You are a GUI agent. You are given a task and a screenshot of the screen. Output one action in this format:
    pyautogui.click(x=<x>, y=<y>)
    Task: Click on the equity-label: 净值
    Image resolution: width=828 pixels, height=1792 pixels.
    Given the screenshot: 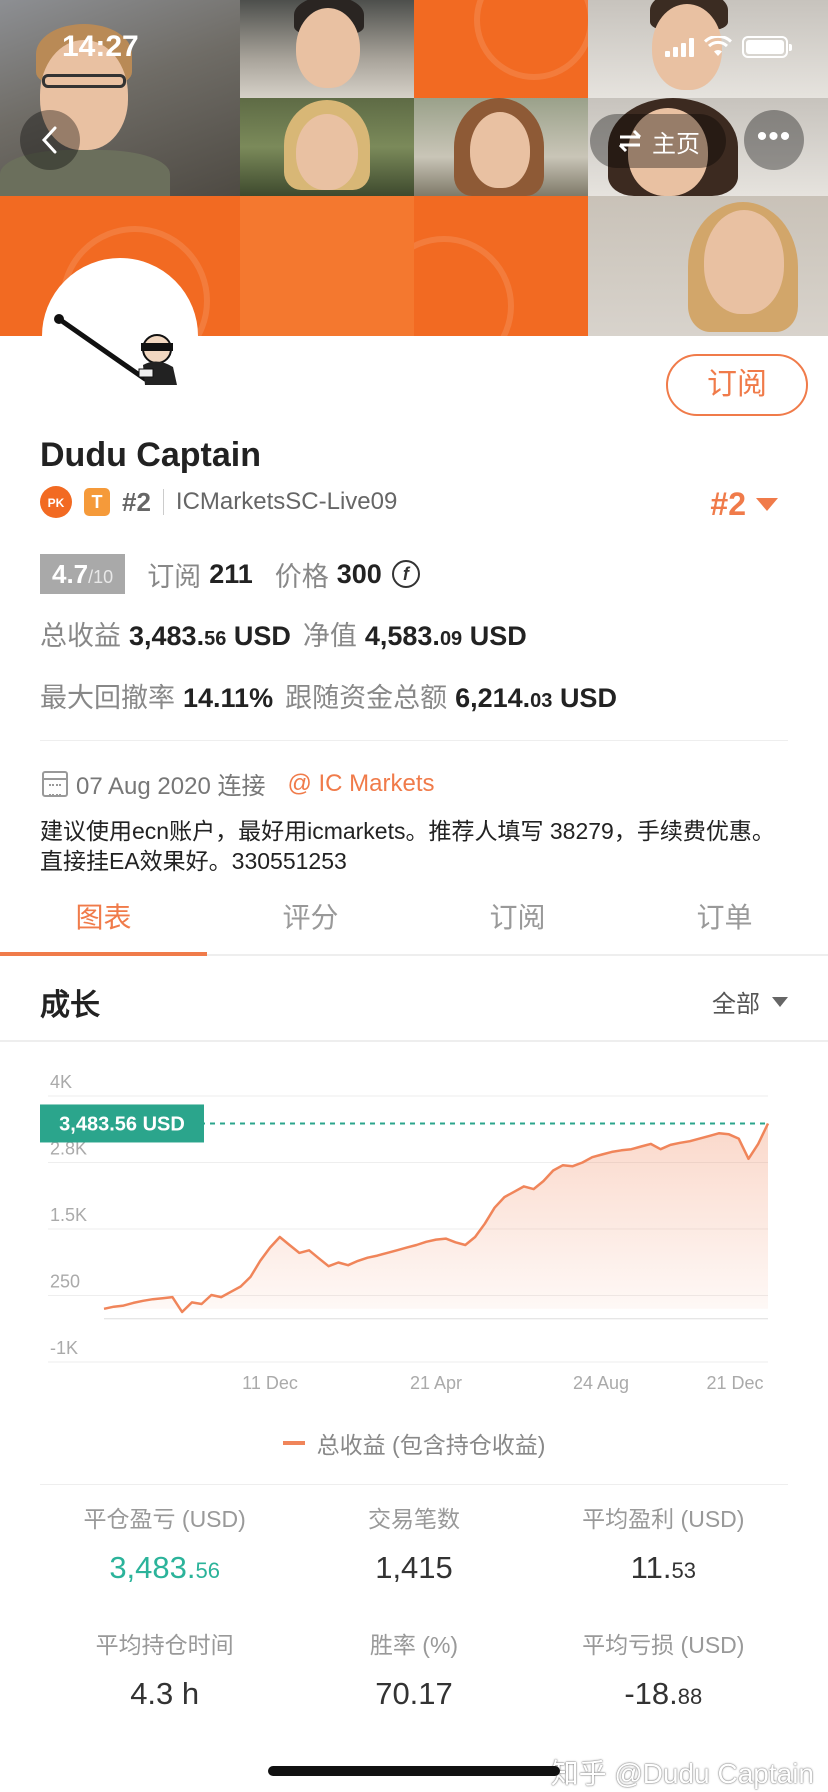 What is the action you would take?
    pyautogui.click(x=329, y=636)
    